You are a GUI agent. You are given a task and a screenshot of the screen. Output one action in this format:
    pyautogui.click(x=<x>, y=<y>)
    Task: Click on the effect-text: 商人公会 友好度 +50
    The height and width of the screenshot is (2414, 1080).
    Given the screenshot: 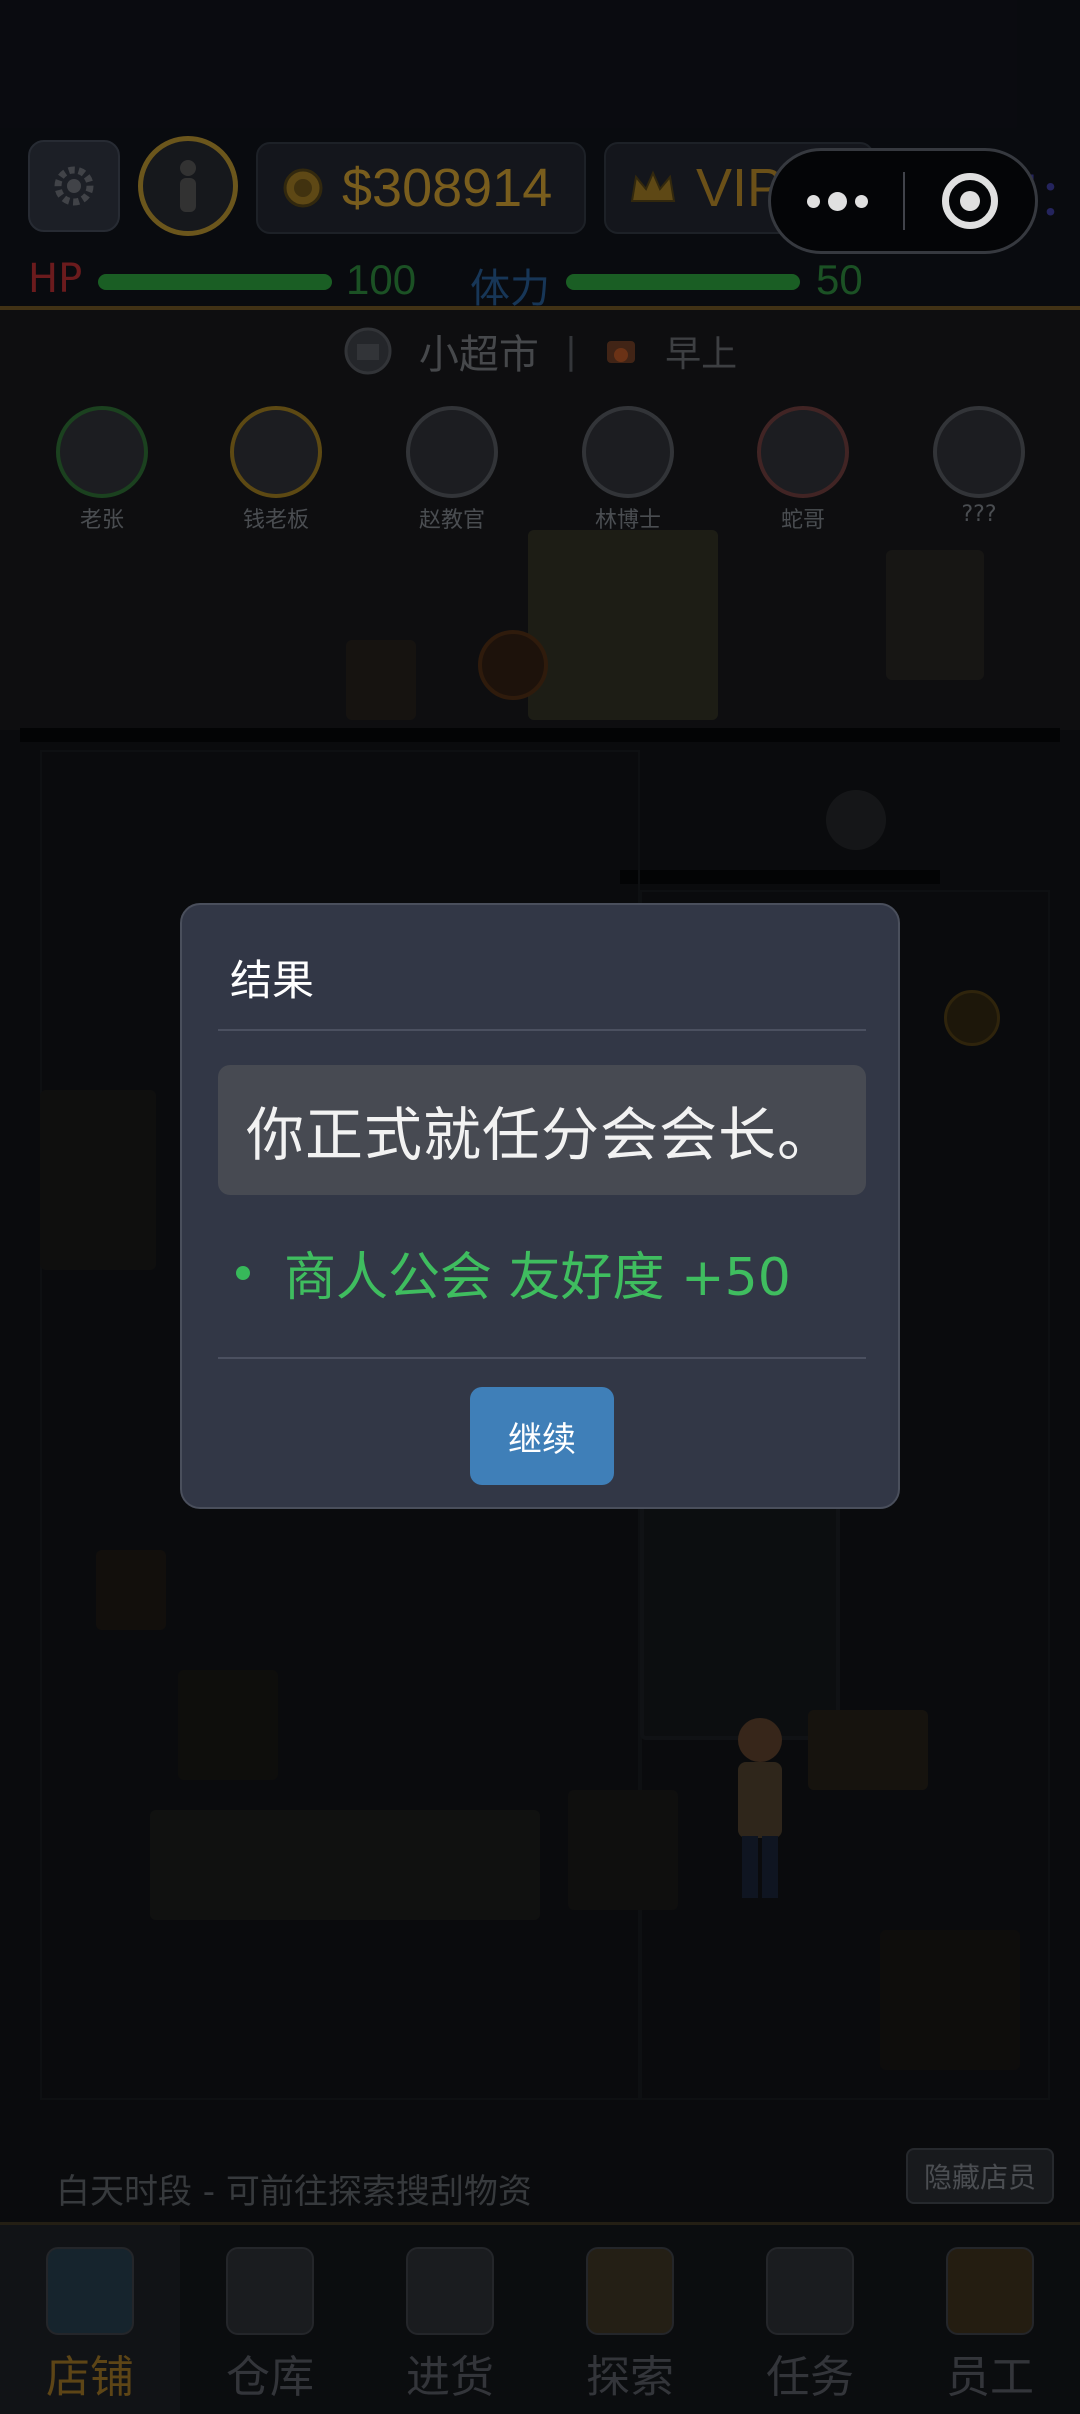 What is the action you would take?
    pyautogui.click(x=537, y=1278)
    